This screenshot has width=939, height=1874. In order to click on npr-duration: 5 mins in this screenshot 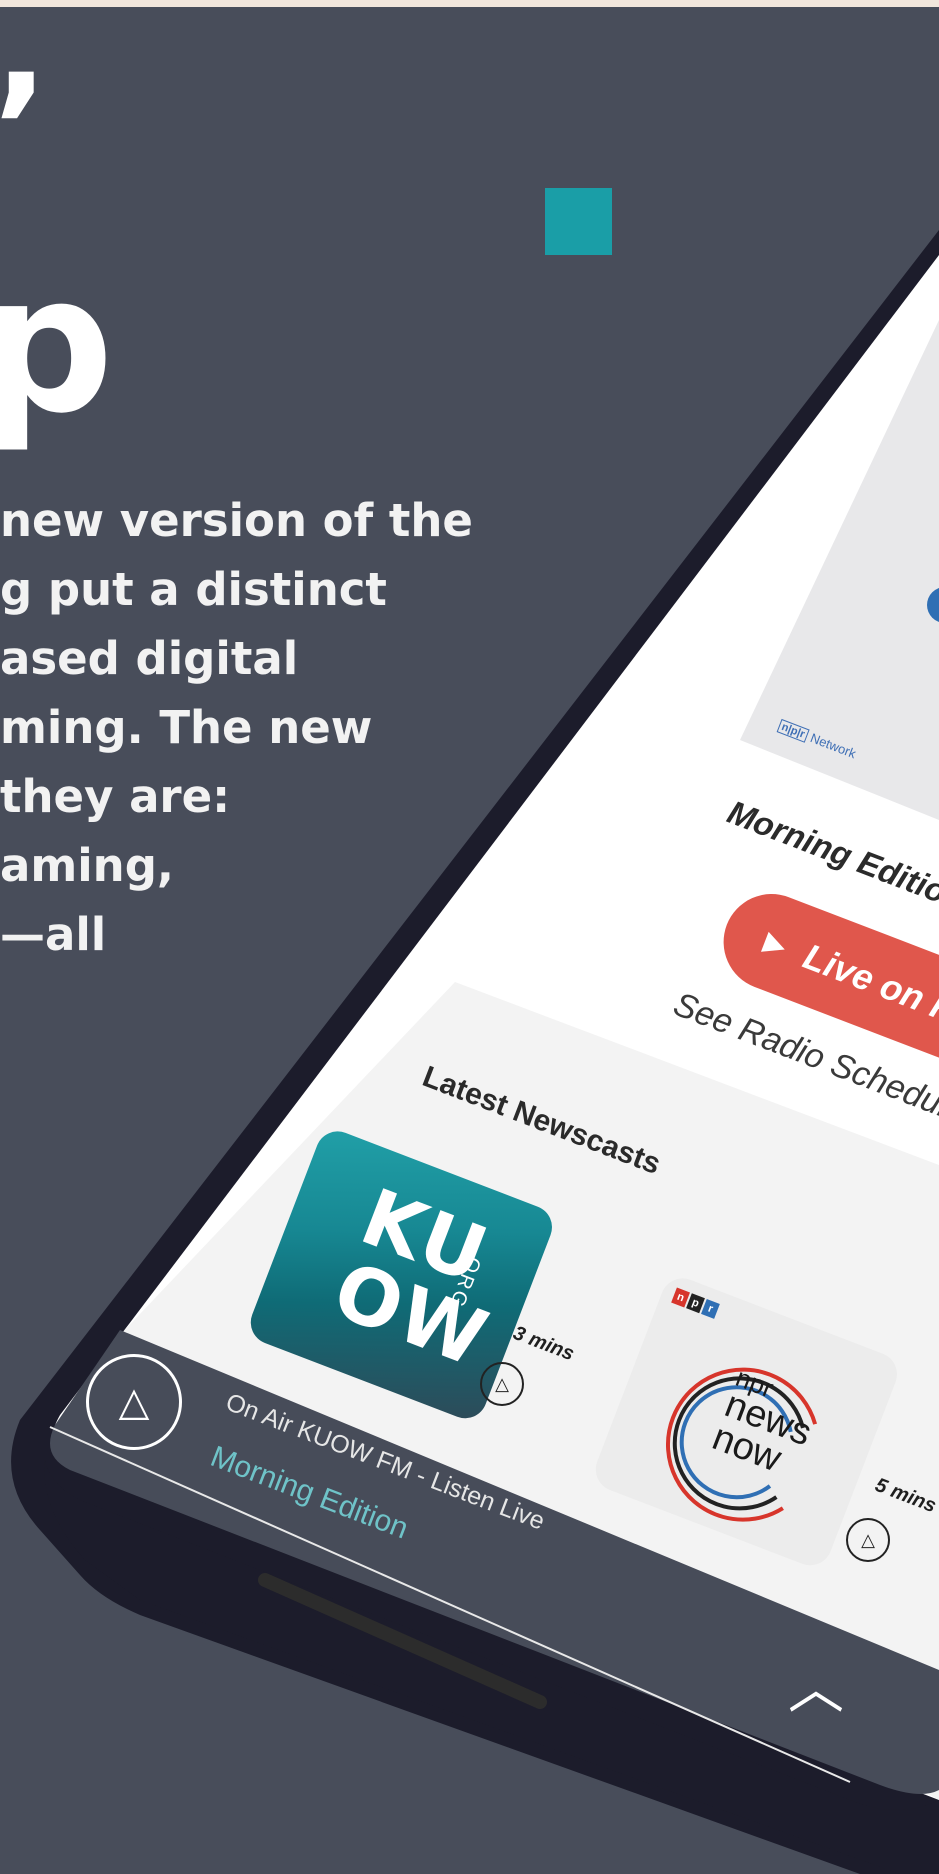, I will do `click(905, 1496)`.